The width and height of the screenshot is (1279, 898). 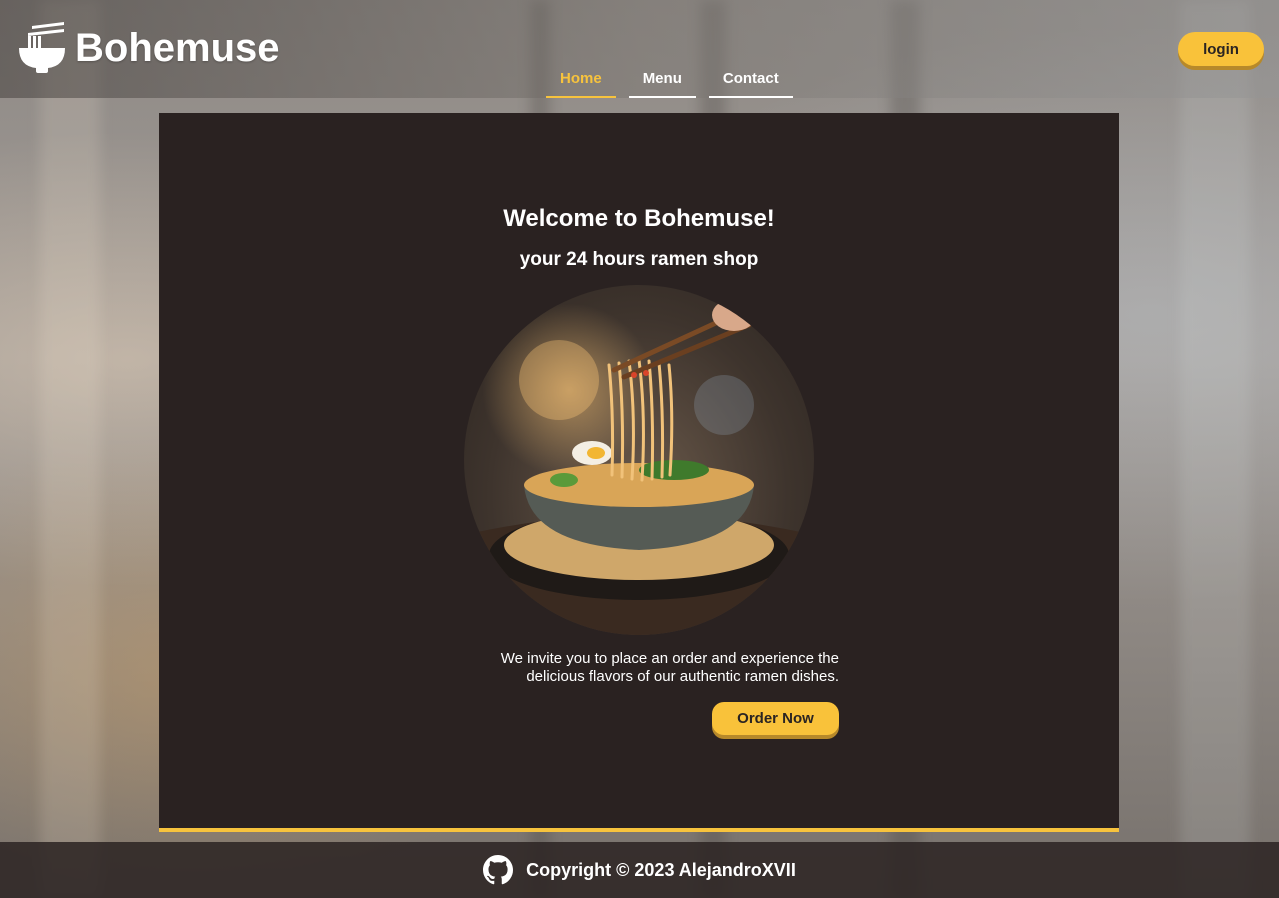 What do you see at coordinates (775, 718) in the screenshot?
I see `order-now-button: Order Now` at bounding box center [775, 718].